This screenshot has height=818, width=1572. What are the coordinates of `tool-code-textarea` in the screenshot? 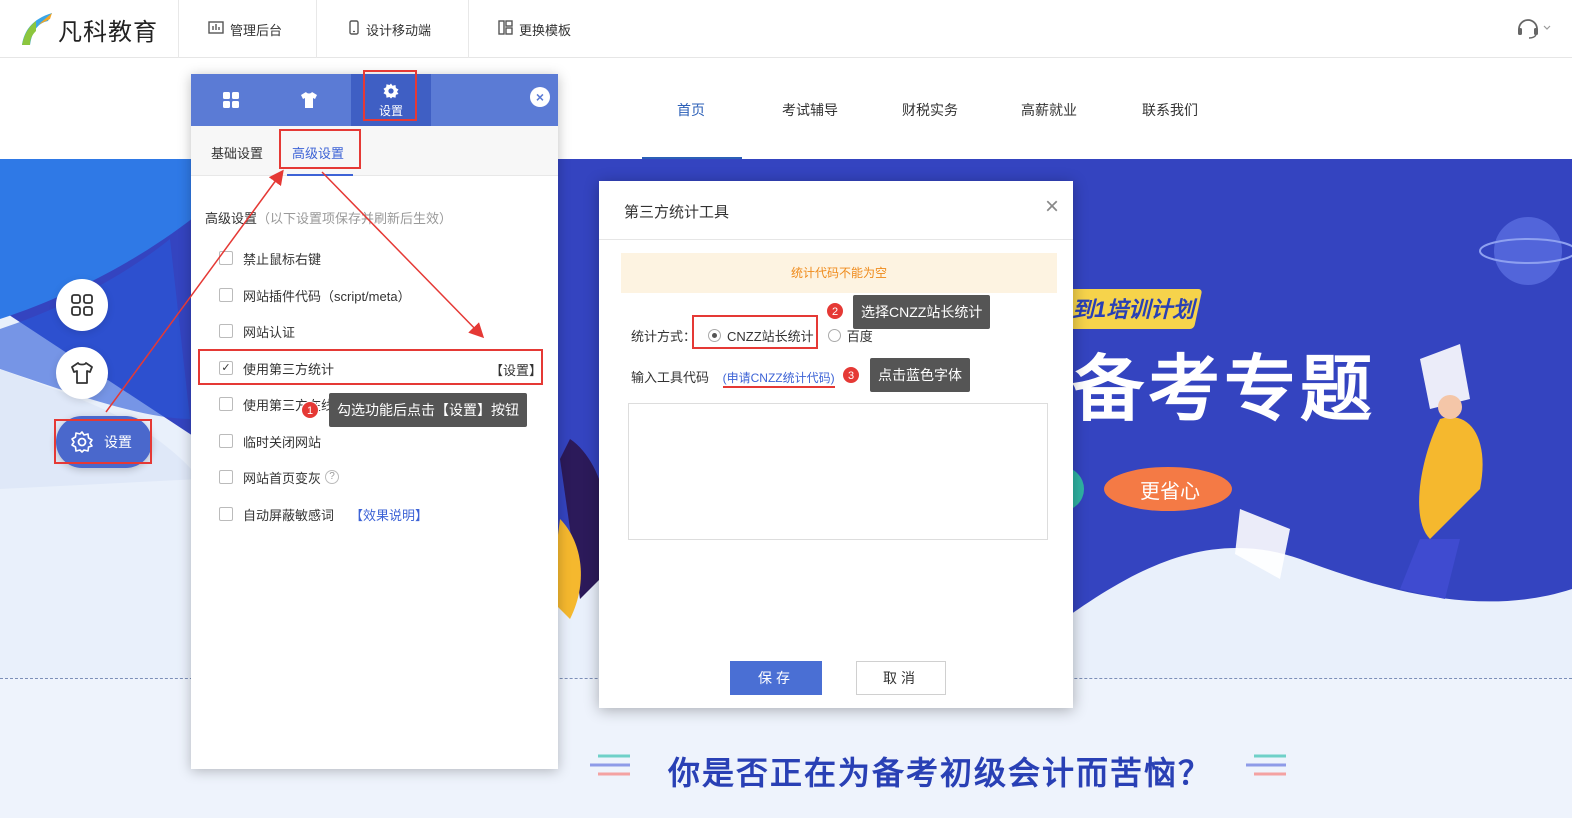 It's located at (838, 471).